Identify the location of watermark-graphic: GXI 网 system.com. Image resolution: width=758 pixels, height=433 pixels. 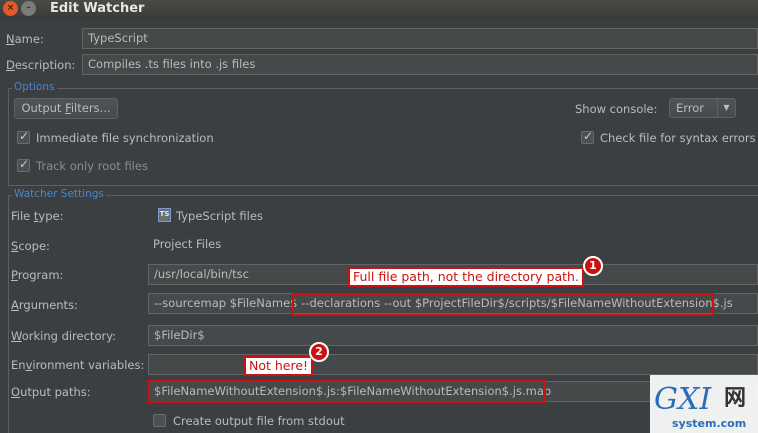
(704, 404).